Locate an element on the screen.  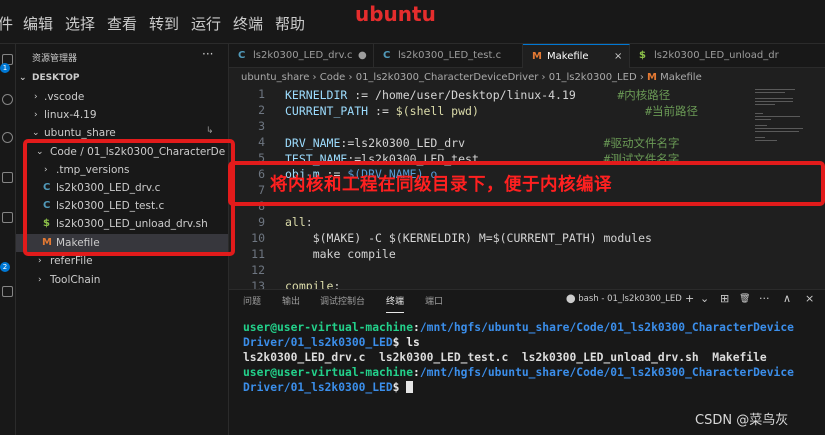
tree-item-label: ToolChain is located at coordinates (75, 280).